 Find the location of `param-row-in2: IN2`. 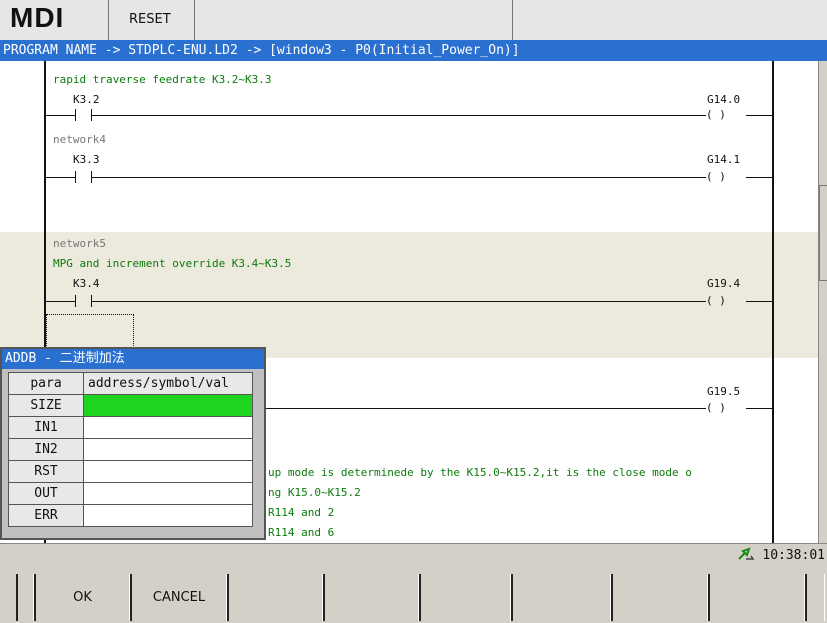

param-row-in2: IN2 is located at coordinates (130, 449).